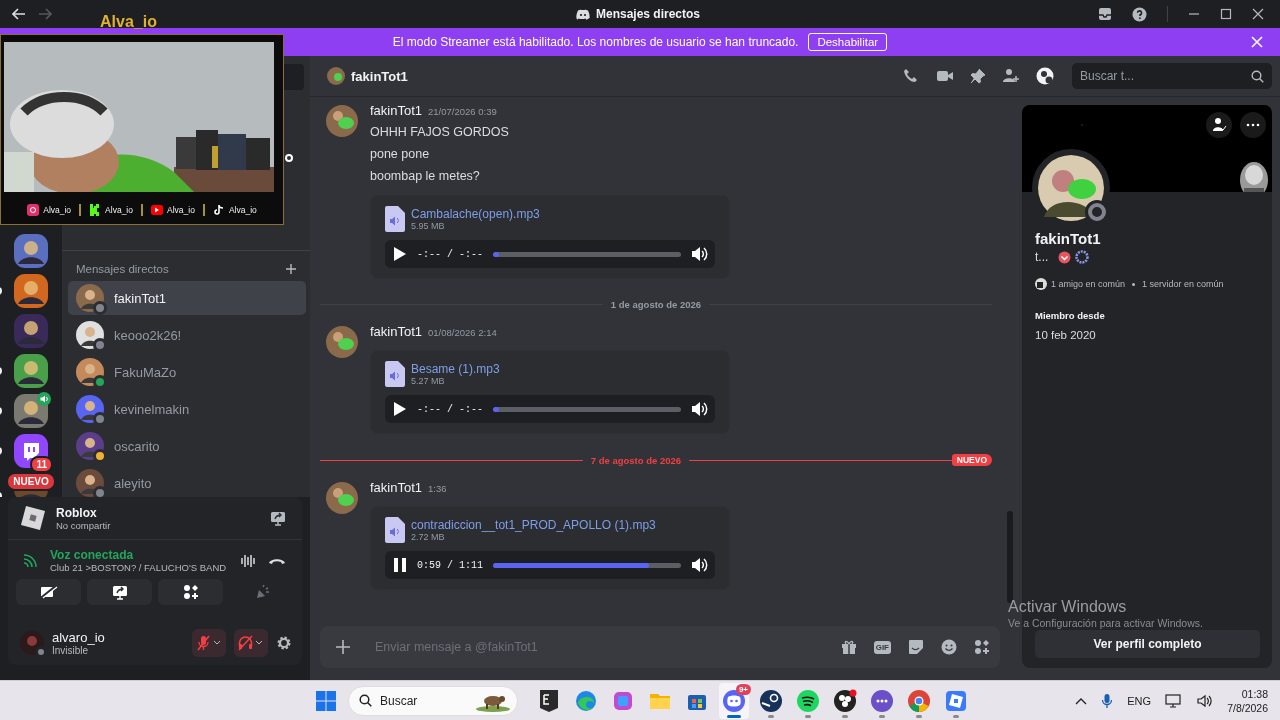 This screenshot has height=720, width=1280. I want to click on microphone-icon, so click(1107, 700).